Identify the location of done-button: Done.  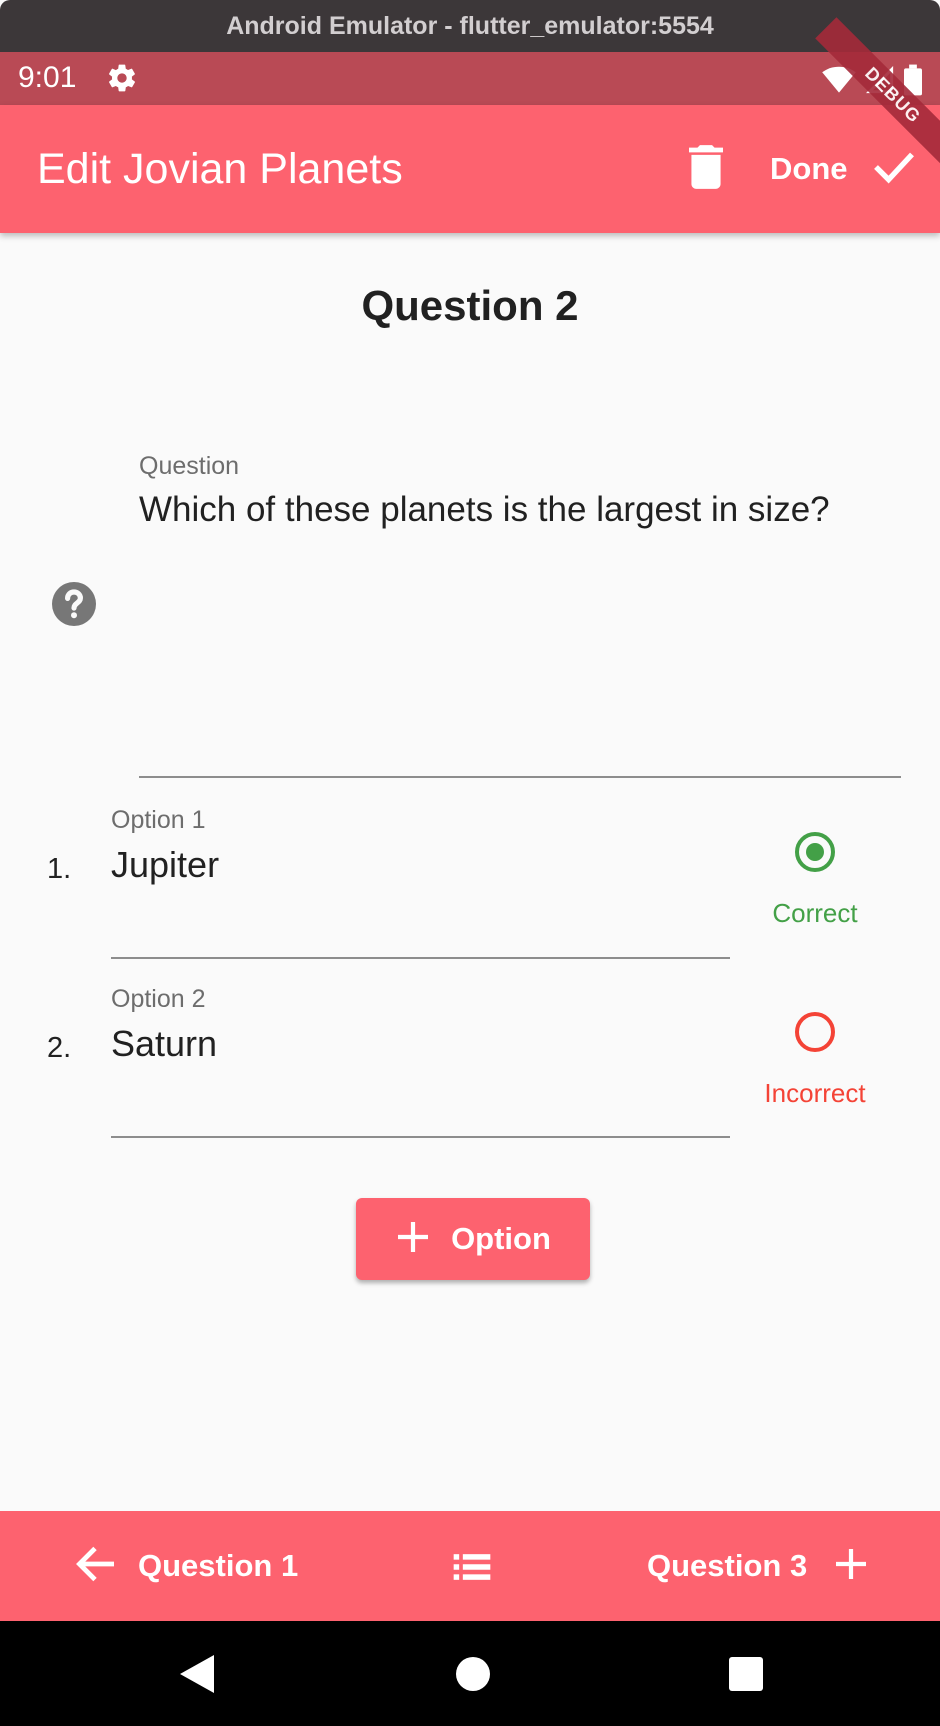
(843, 169).